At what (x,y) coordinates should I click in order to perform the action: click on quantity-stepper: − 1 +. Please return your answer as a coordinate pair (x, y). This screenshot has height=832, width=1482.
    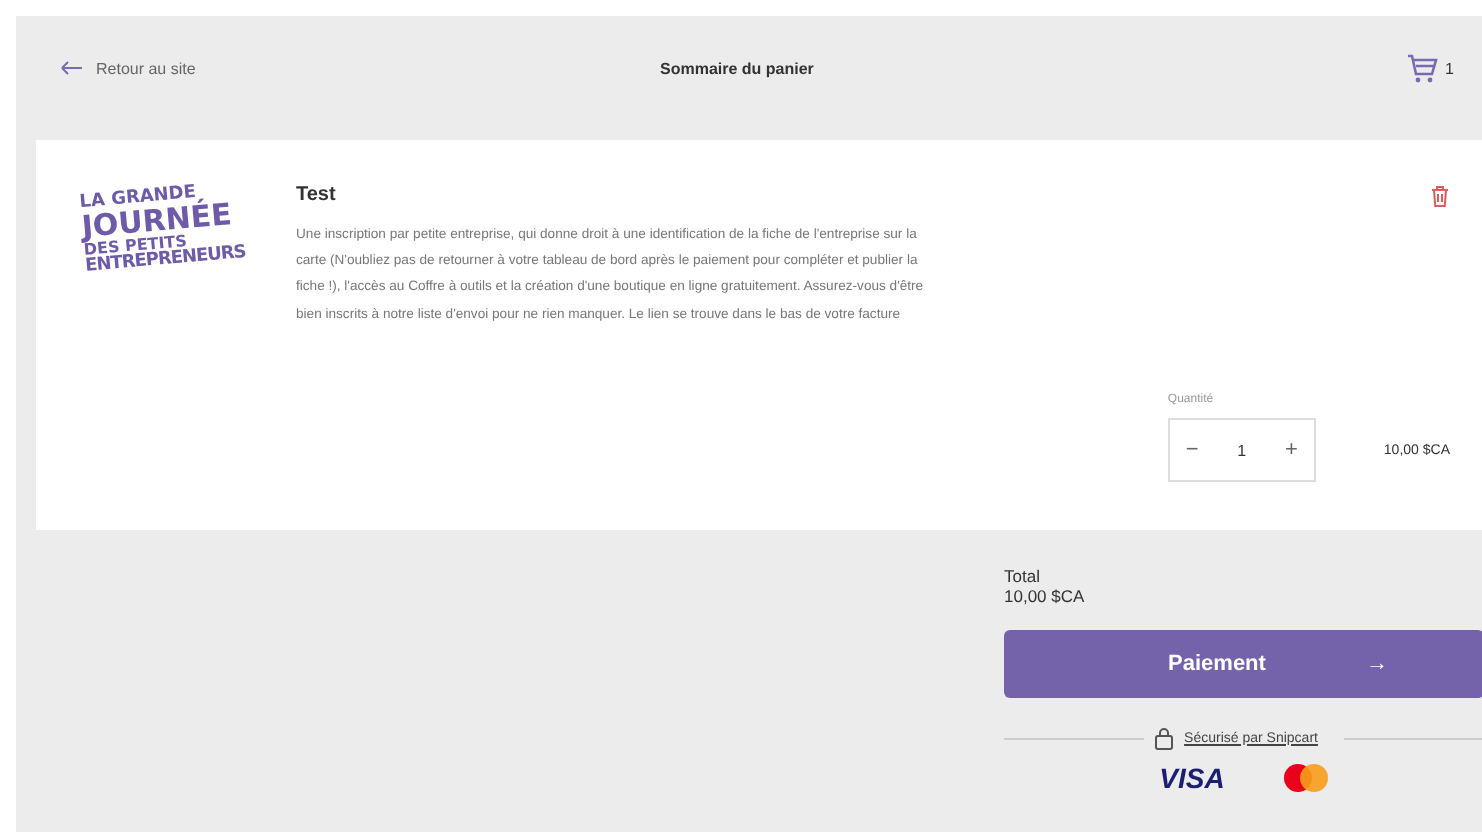
    Looking at the image, I should click on (1241, 450).